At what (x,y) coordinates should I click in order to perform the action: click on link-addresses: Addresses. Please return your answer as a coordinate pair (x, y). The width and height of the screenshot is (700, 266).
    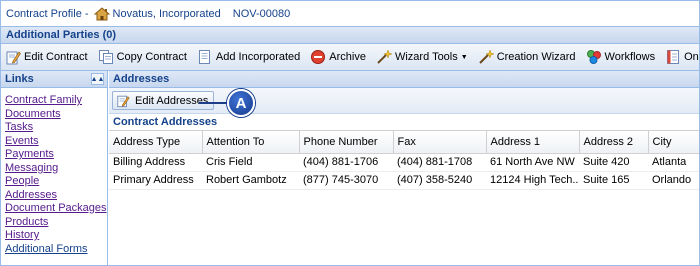
    Looking at the image, I should click on (56, 196).